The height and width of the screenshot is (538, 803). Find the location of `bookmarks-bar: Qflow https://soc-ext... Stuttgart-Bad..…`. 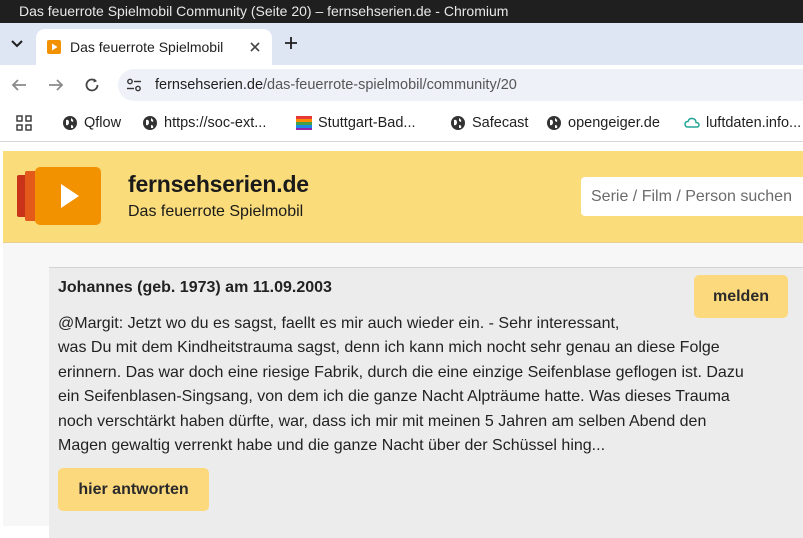

bookmarks-bar: Qflow https://soc-ext... Stuttgart-Bad..… is located at coordinates (401, 123).